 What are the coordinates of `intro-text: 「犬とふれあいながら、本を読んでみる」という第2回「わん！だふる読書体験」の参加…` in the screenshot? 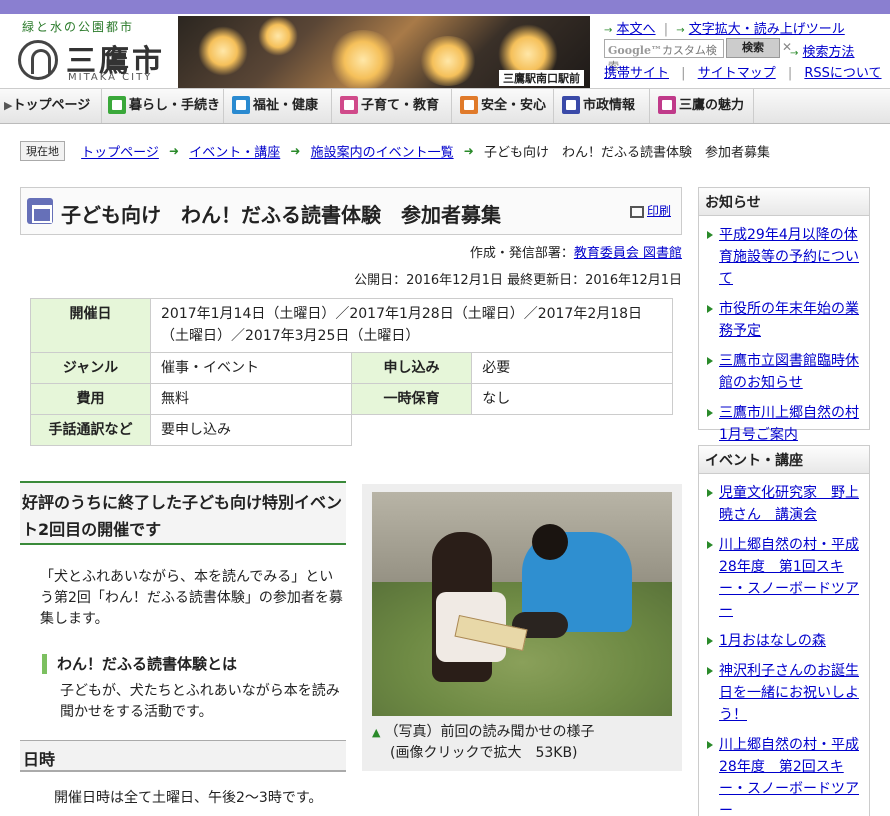 It's located at (191, 598).